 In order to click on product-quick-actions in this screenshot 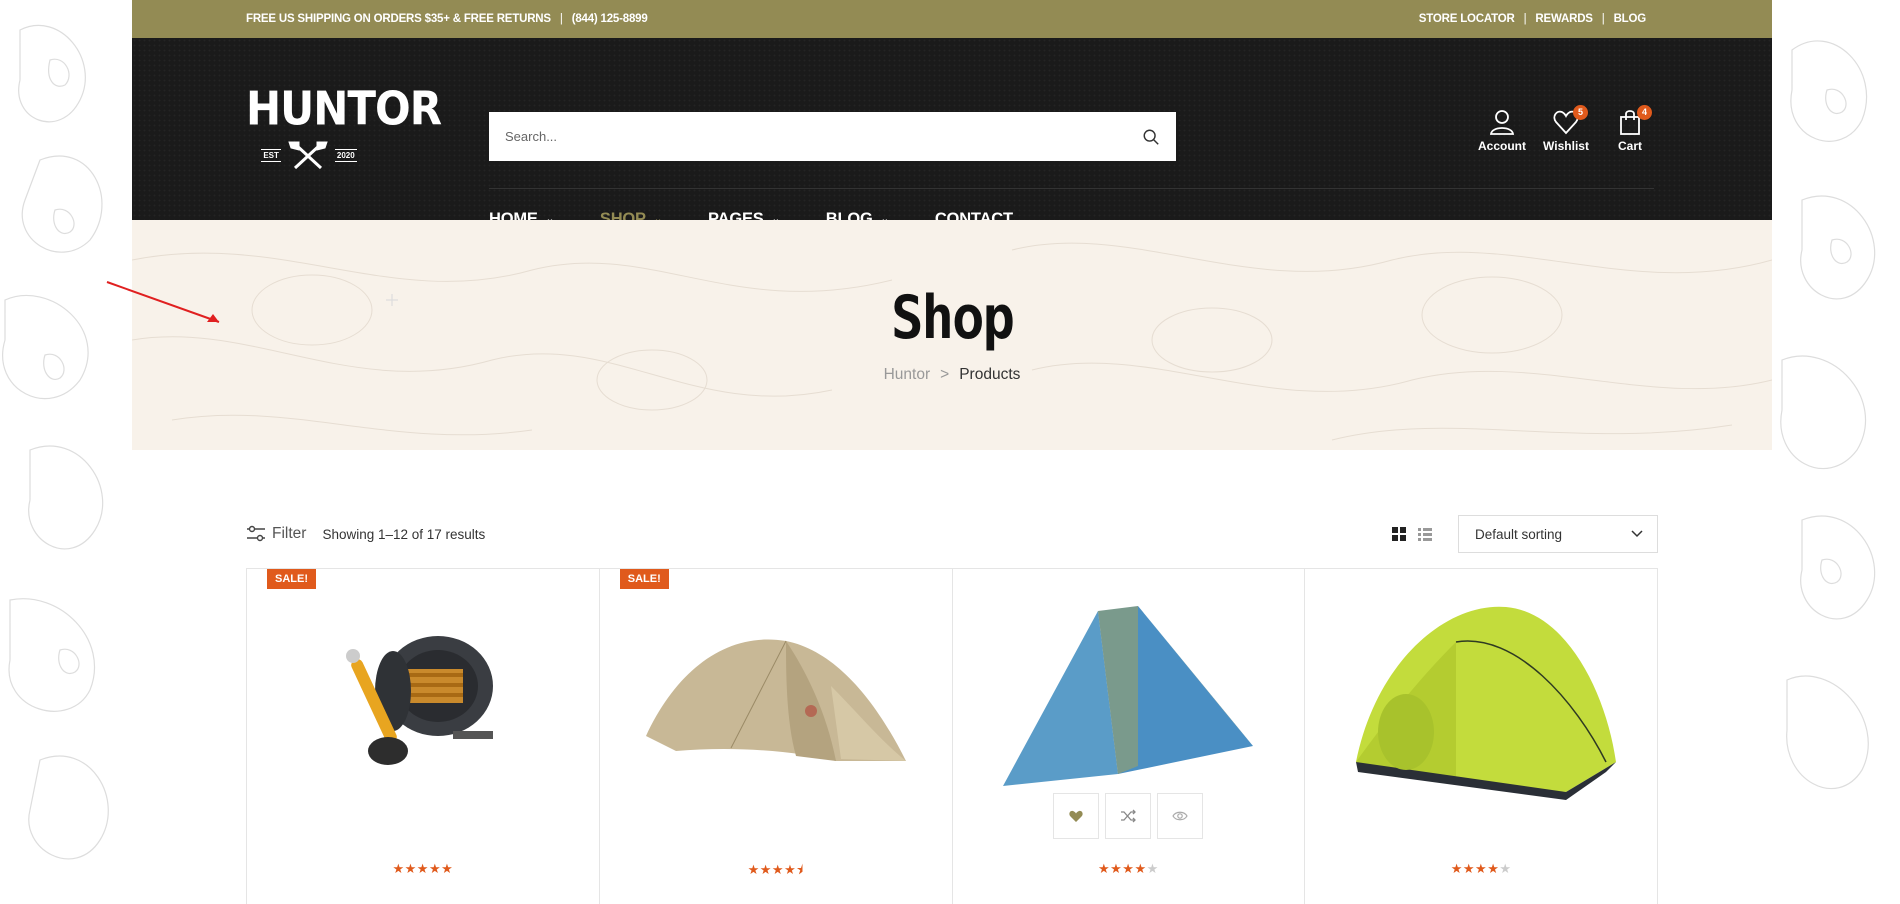, I will do `click(1128, 816)`.